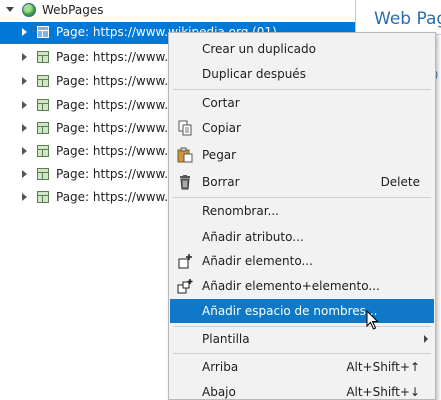  What do you see at coordinates (73, 10) in the screenshot?
I see `tree-root-label: WebPages` at bounding box center [73, 10].